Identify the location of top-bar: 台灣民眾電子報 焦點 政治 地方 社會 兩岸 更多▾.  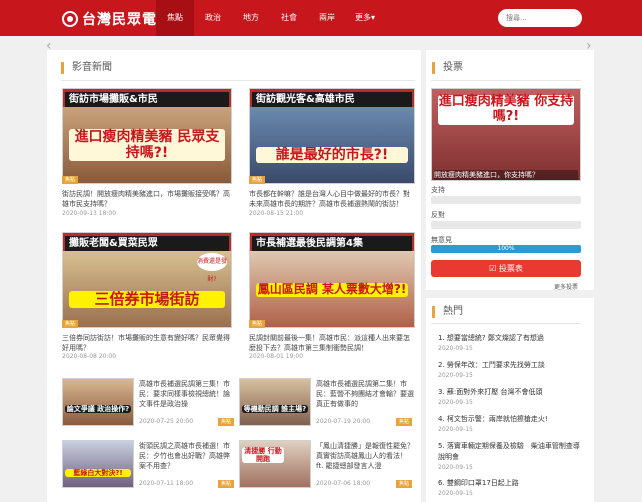
(321, 18).